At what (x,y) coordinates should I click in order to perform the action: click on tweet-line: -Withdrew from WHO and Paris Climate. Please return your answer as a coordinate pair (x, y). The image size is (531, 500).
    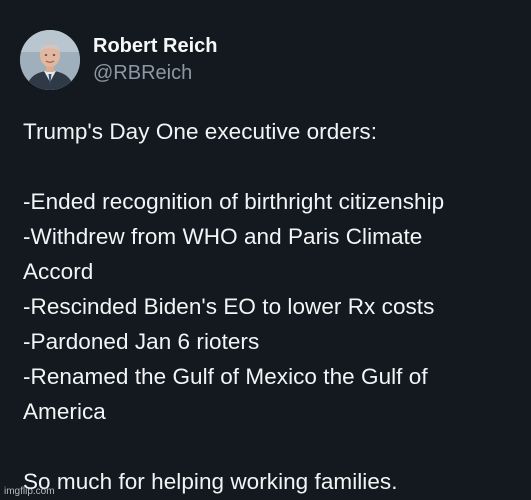
    Looking at the image, I should click on (223, 236).